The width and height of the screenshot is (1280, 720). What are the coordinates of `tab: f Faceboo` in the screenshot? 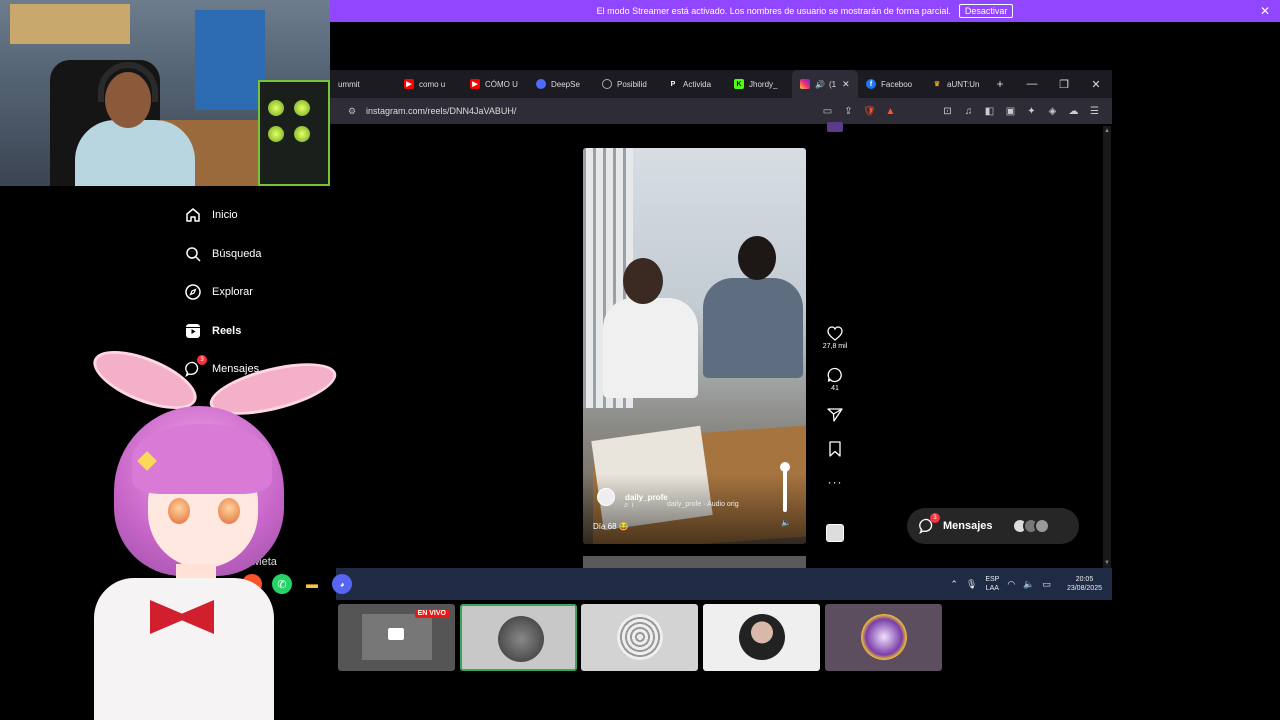 It's located at (891, 84).